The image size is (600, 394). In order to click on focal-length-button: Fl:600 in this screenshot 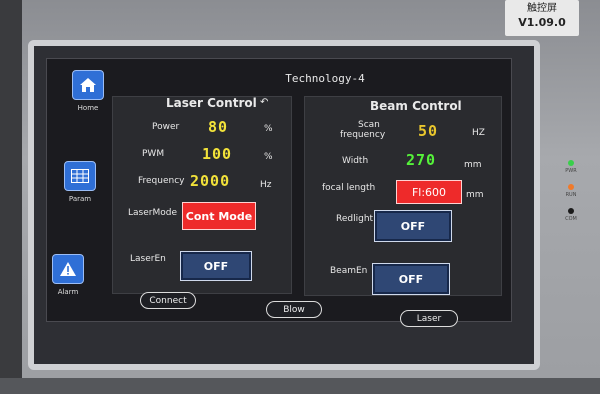, I will do `click(429, 192)`.